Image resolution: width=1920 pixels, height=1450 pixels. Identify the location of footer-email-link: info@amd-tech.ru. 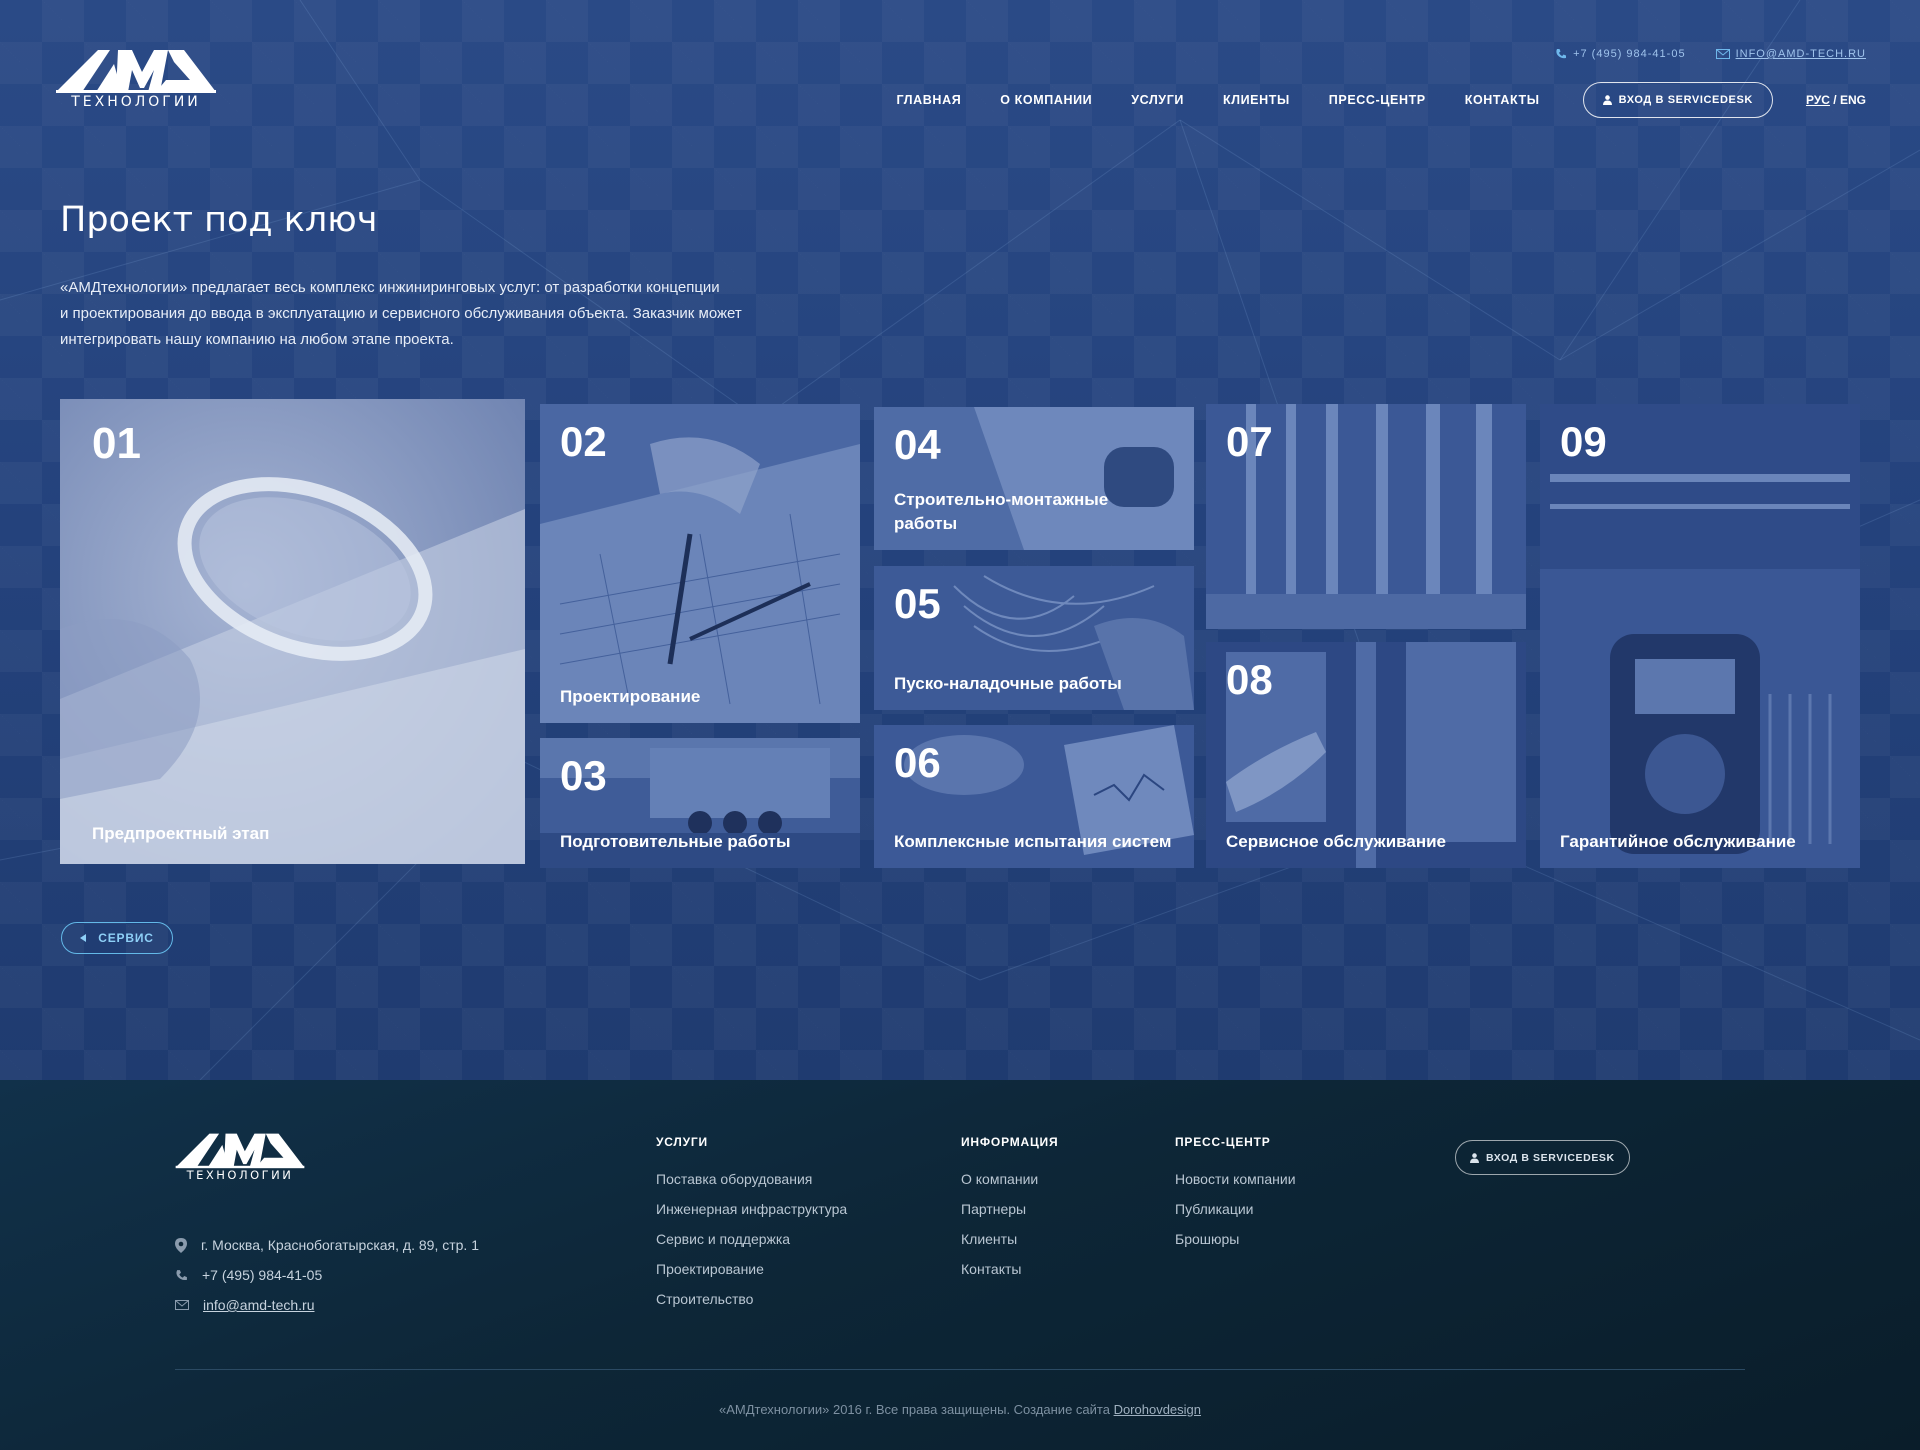
(259, 1305).